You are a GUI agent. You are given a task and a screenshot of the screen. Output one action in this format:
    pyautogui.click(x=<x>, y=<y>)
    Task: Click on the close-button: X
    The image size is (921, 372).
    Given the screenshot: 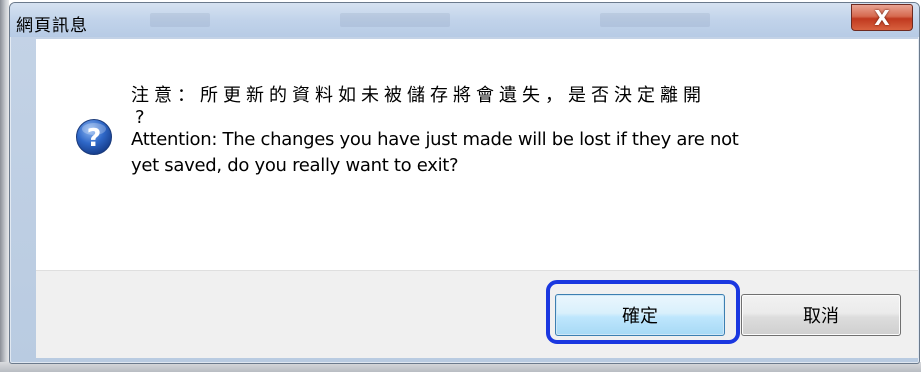 What is the action you would take?
    pyautogui.click(x=882, y=17)
    